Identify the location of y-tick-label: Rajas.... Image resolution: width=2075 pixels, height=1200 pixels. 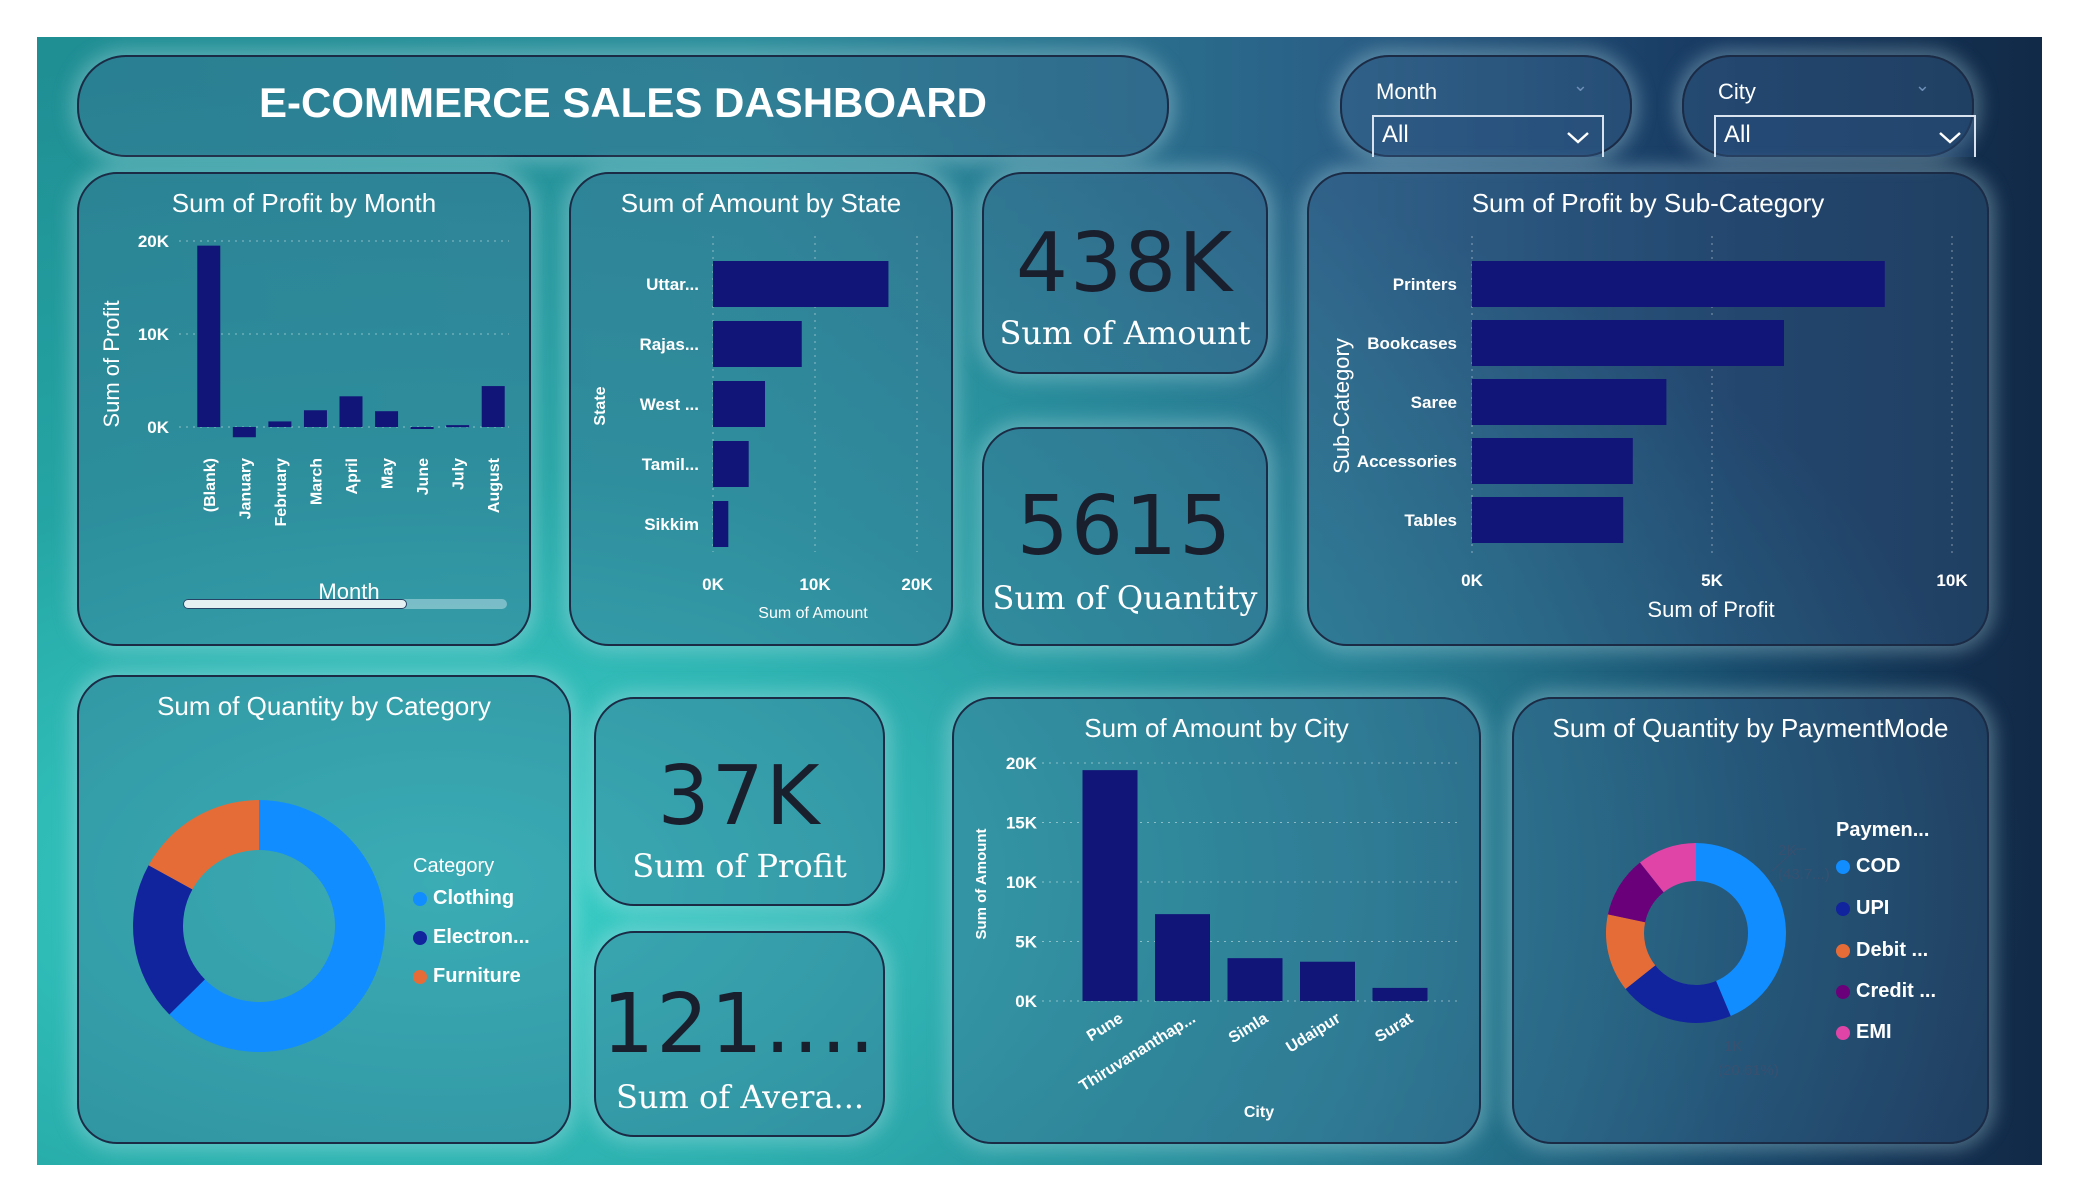
(669, 344).